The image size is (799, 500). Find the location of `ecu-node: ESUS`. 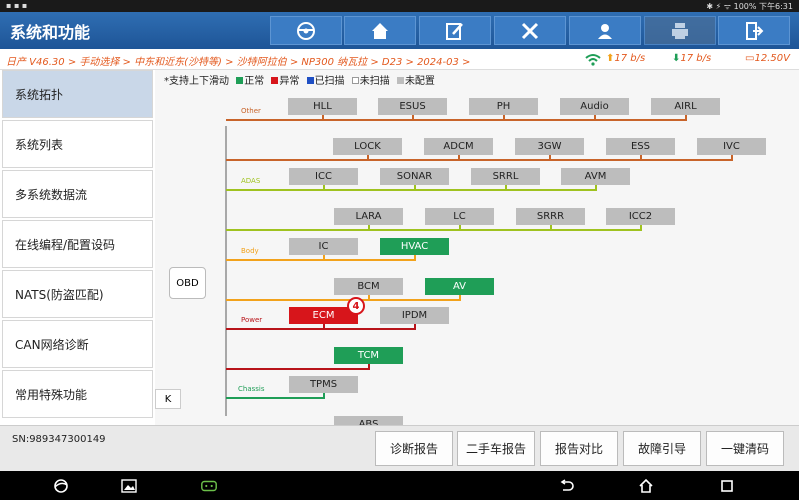

ecu-node: ESUS is located at coordinates (412, 106).